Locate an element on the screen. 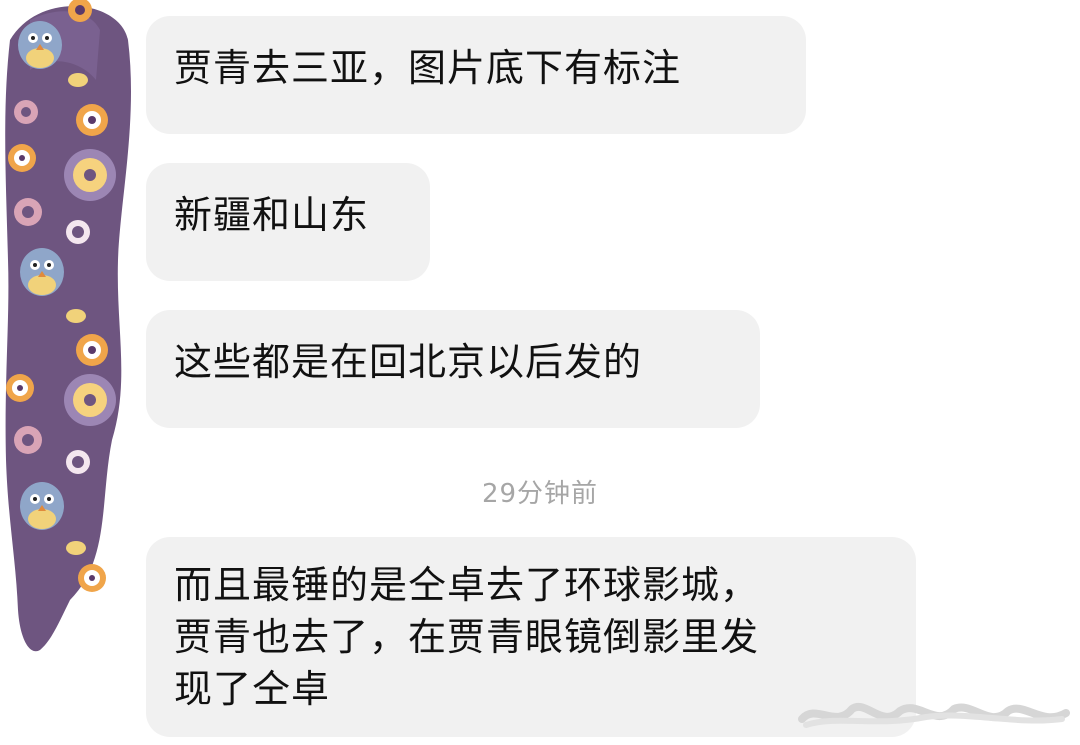  message-bubble: 新疆和山东 is located at coordinates (288, 222).